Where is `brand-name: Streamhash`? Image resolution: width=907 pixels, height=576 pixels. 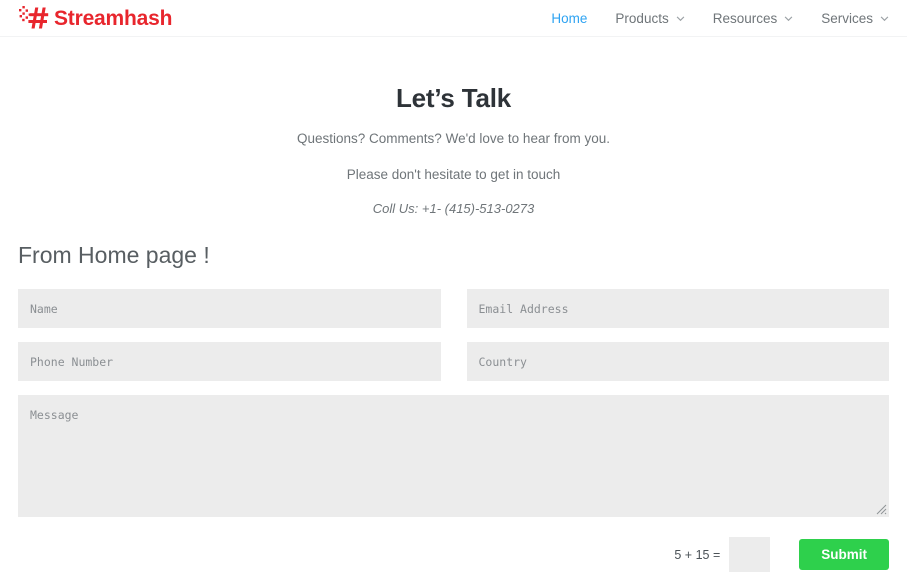
brand-name: Streamhash is located at coordinates (113, 18).